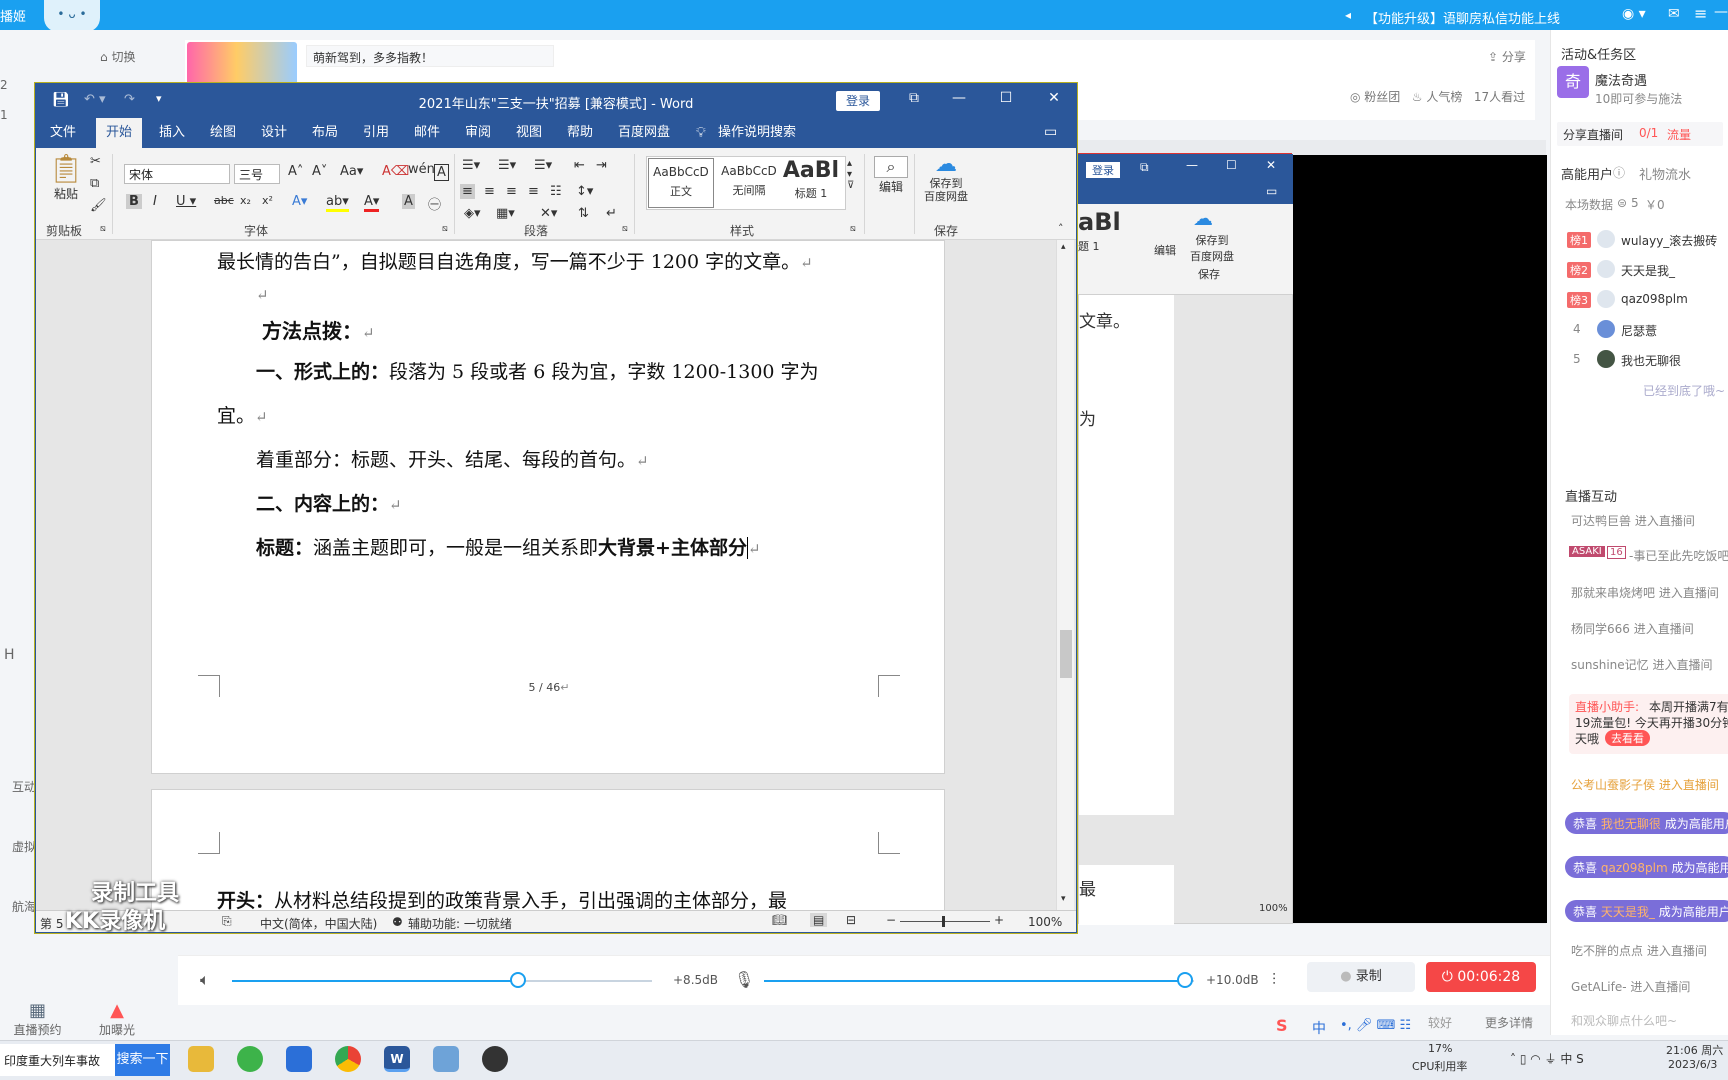  Describe the element at coordinates (1674, 14) in the screenshot. I see `mail-icon: ✉` at that location.